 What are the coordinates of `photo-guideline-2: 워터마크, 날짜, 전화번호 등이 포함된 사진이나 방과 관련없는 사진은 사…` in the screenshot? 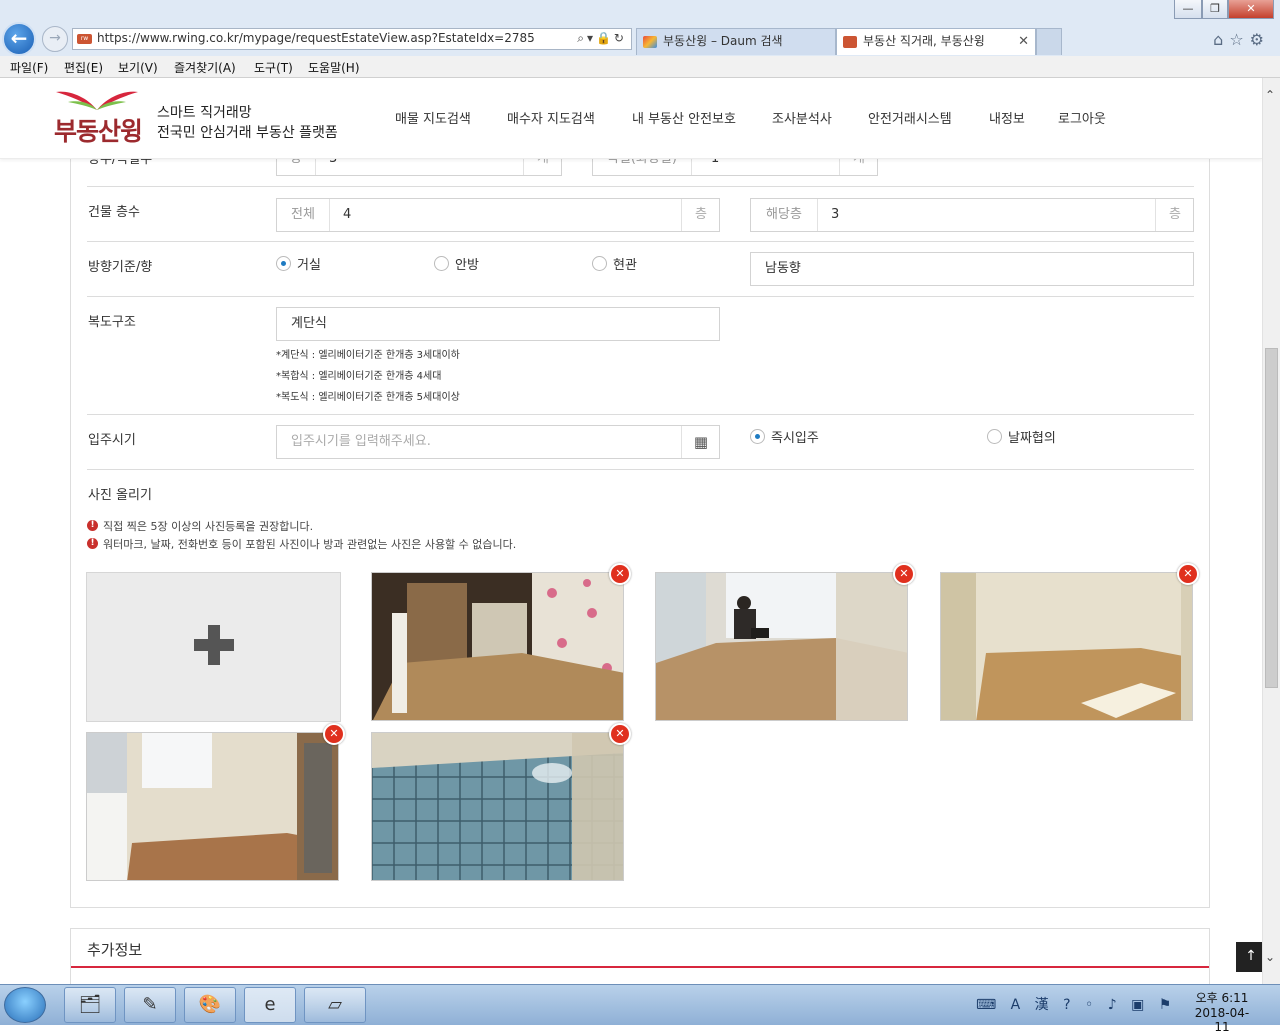 It's located at (310, 544).